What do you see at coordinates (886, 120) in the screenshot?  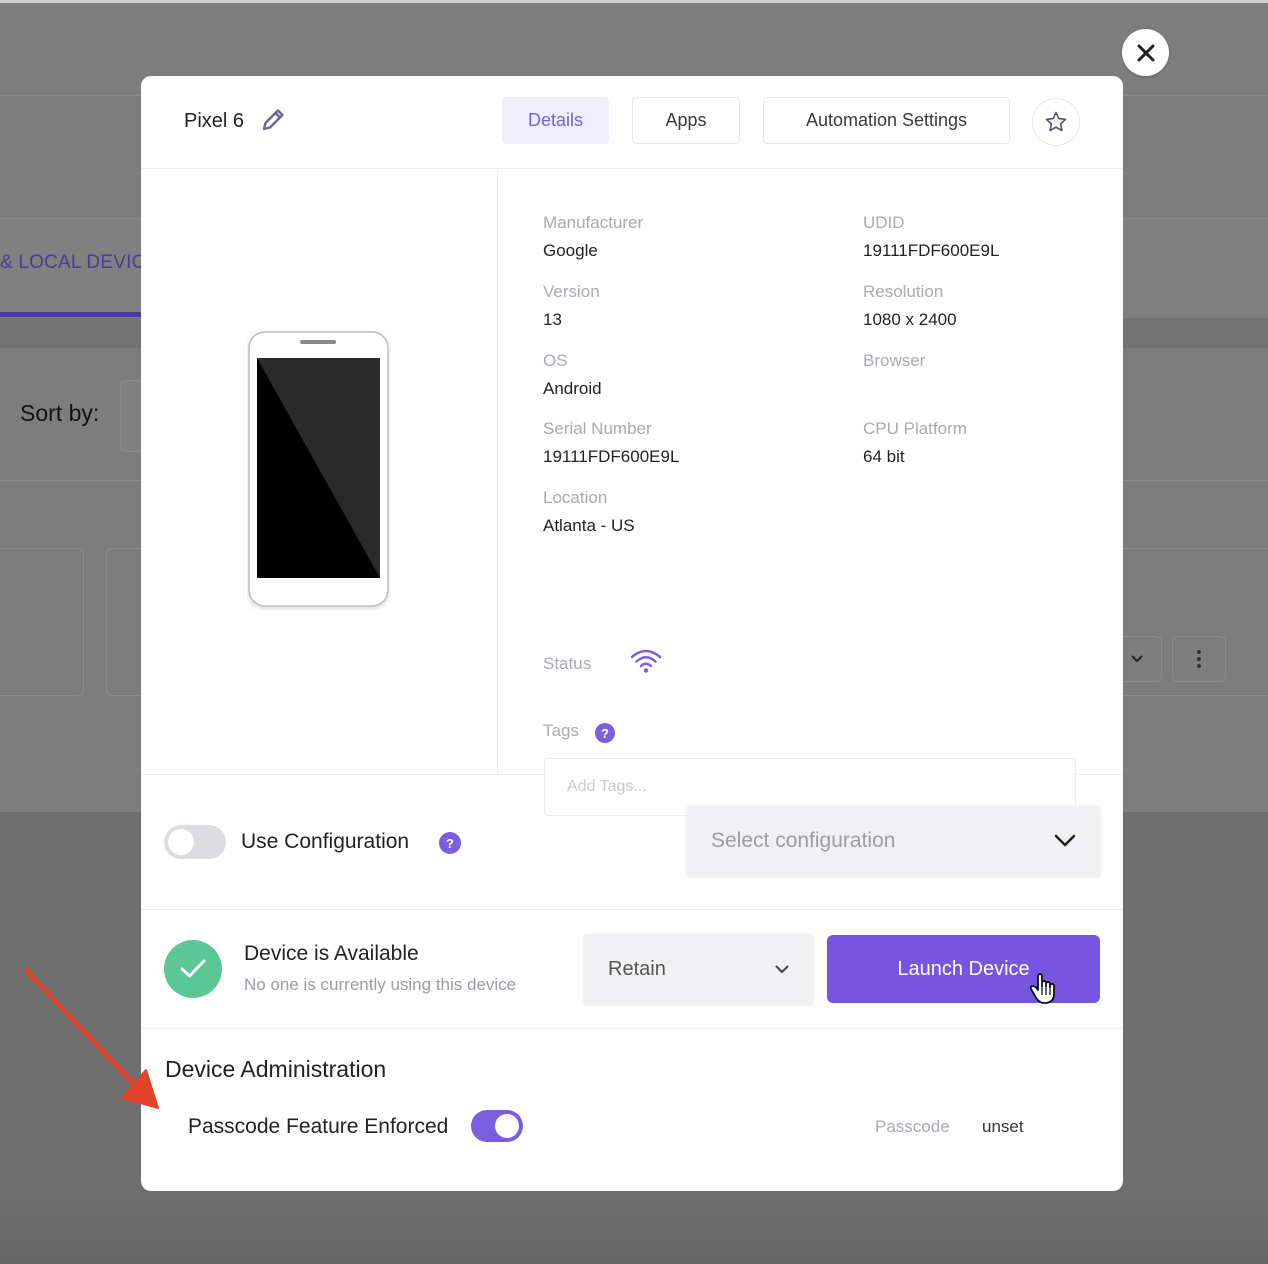 I see `tab-automation-settings: Automation Settings` at bounding box center [886, 120].